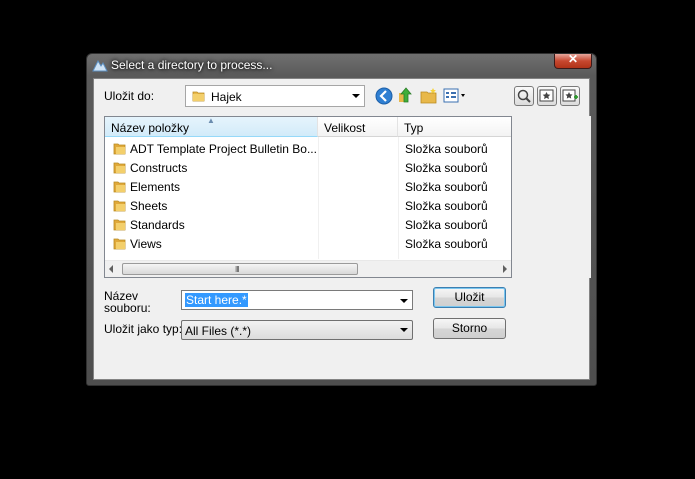 The height and width of the screenshot is (479, 695). I want to click on up-folder-icon, so click(406, 95).